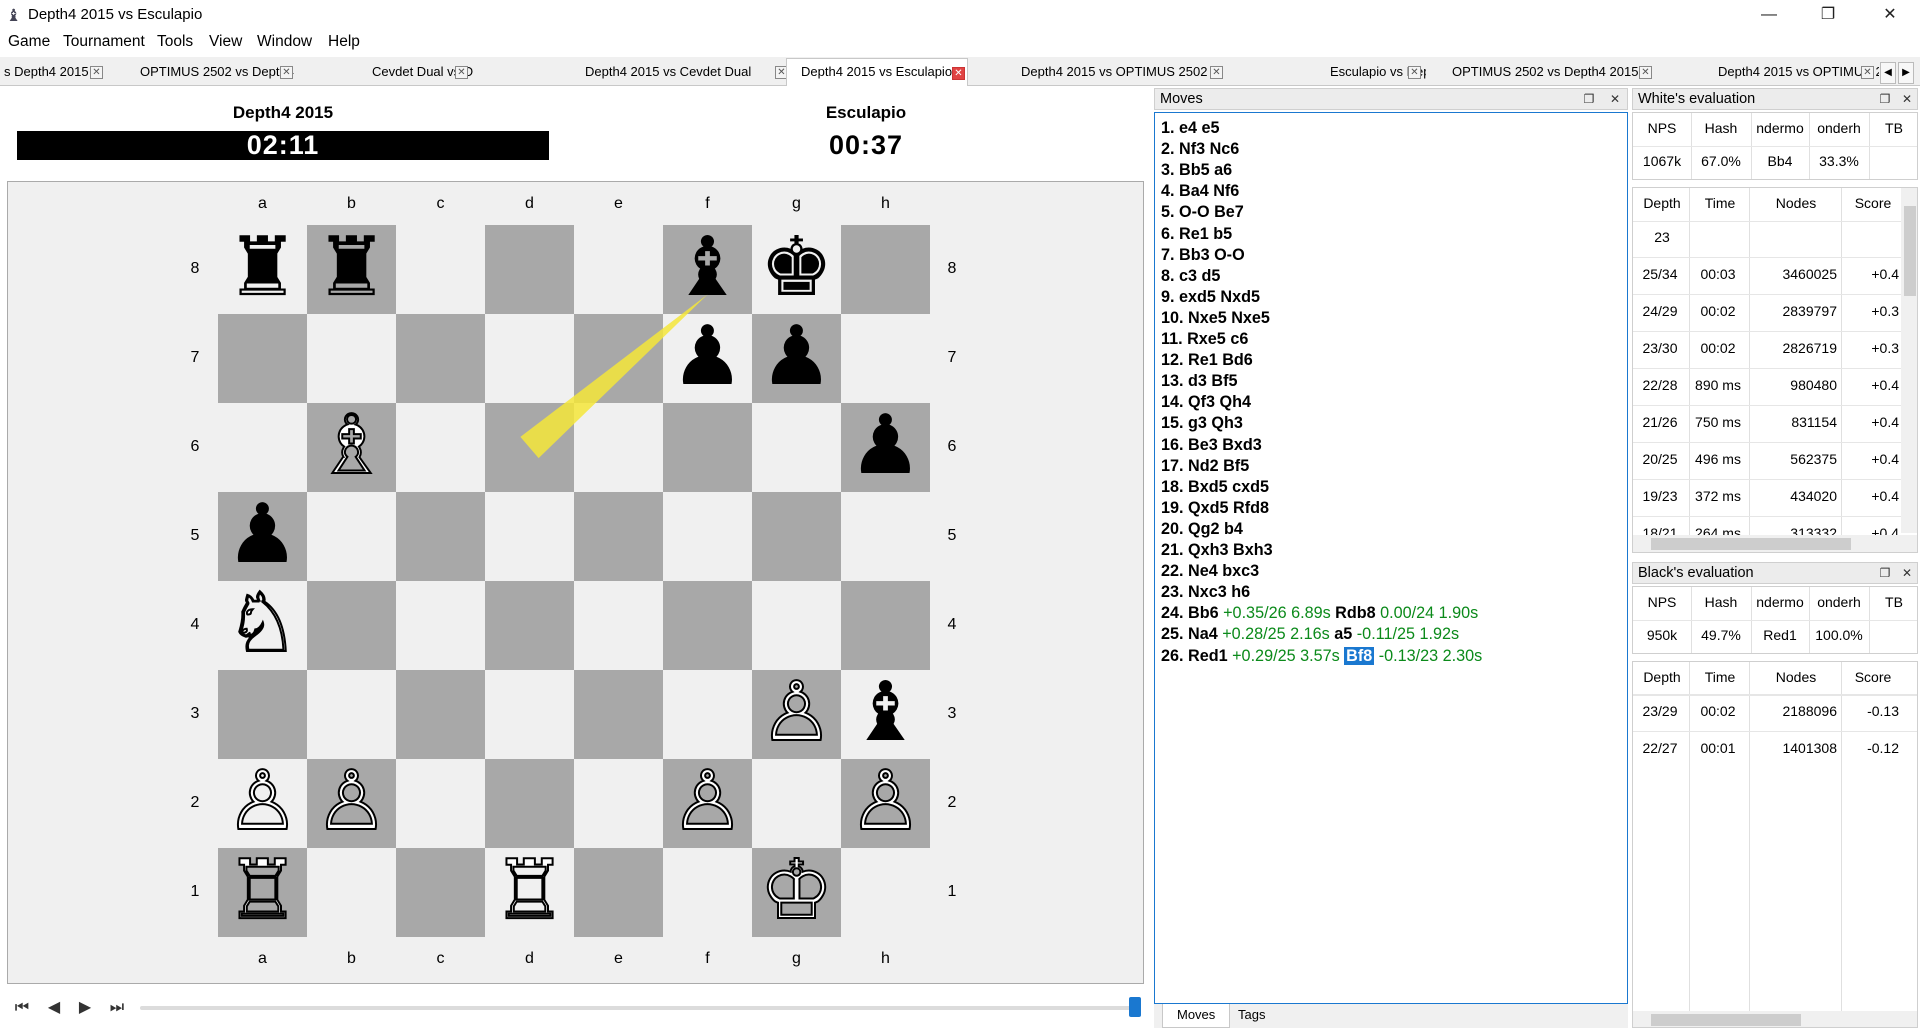 This screenshot has width=1920, height=1030. Describe the element at coordinates (262, 625) in the screenshot. I see `white-knight-icon: ♘` at that location.